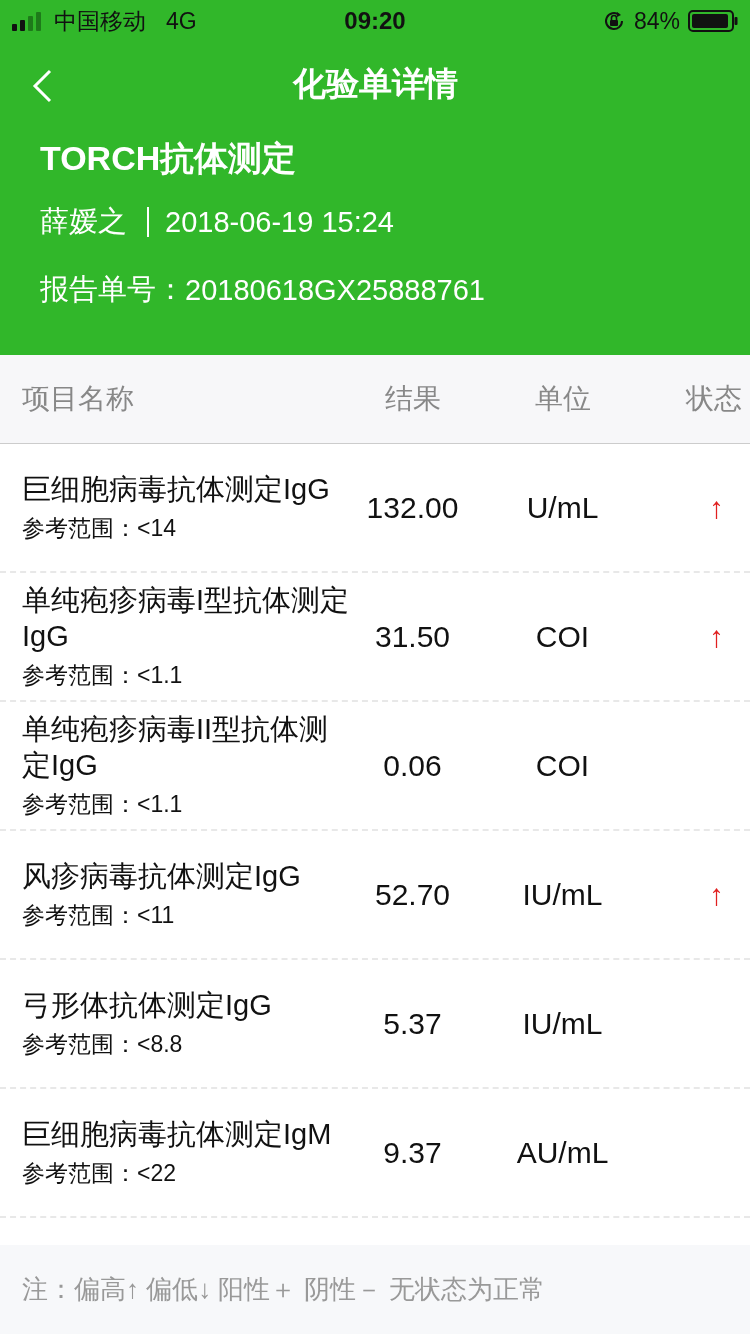  I want to click on test-name: 巨细胞病毒抗体测定IgG, so click(176, 489).